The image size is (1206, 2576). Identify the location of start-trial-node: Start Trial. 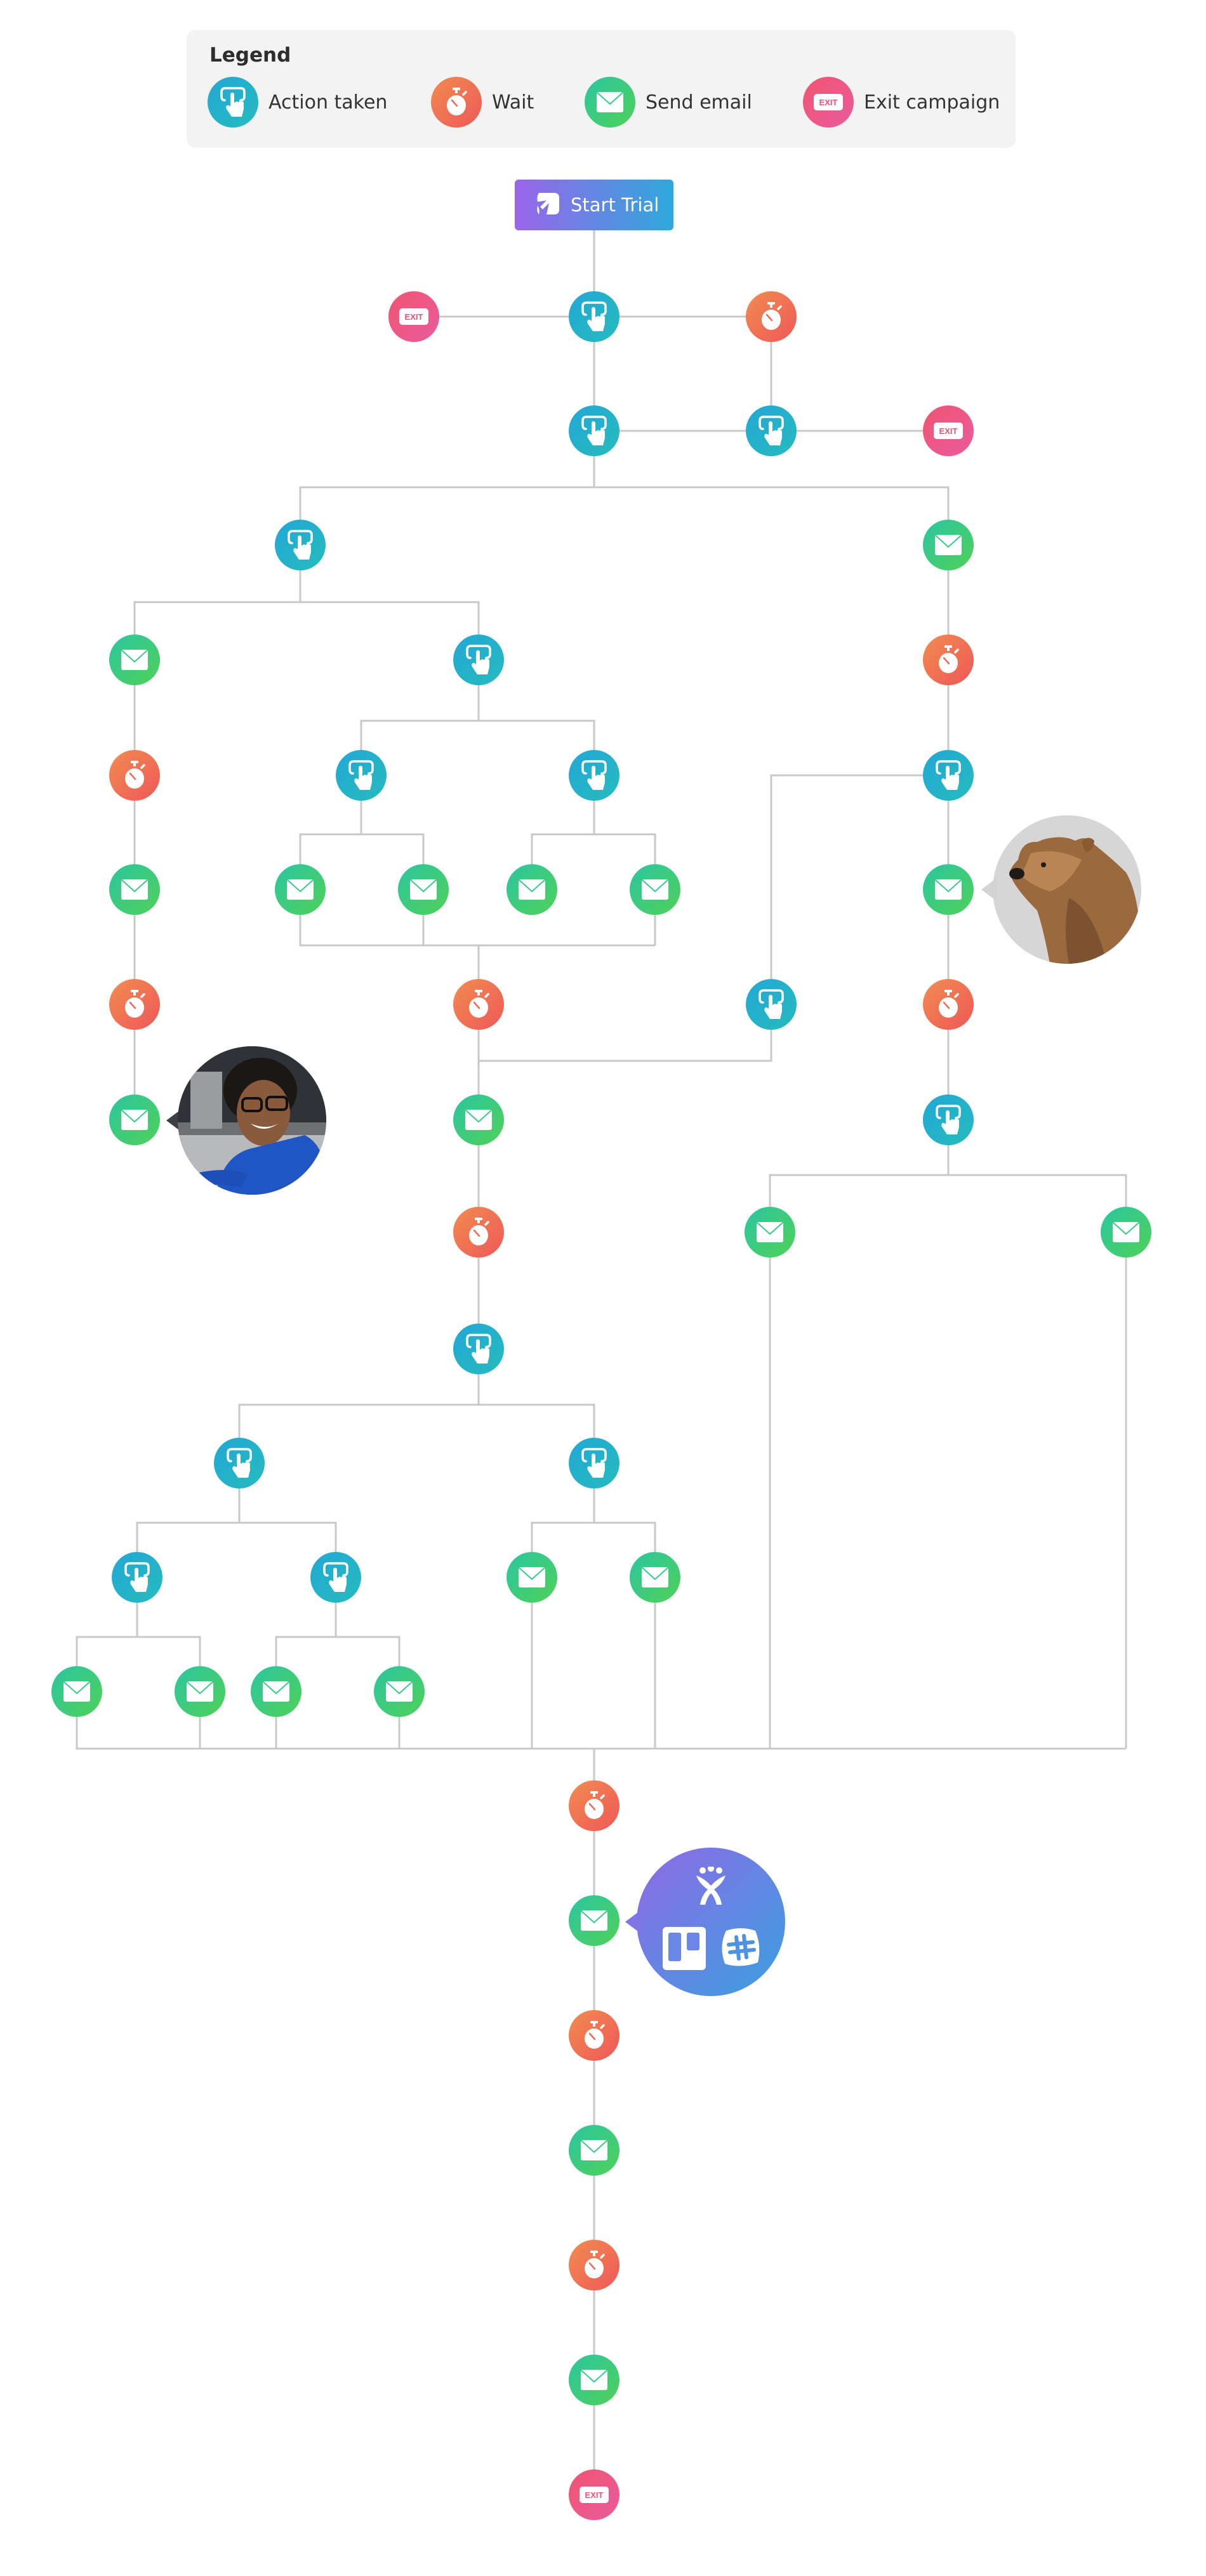
(594, 205).